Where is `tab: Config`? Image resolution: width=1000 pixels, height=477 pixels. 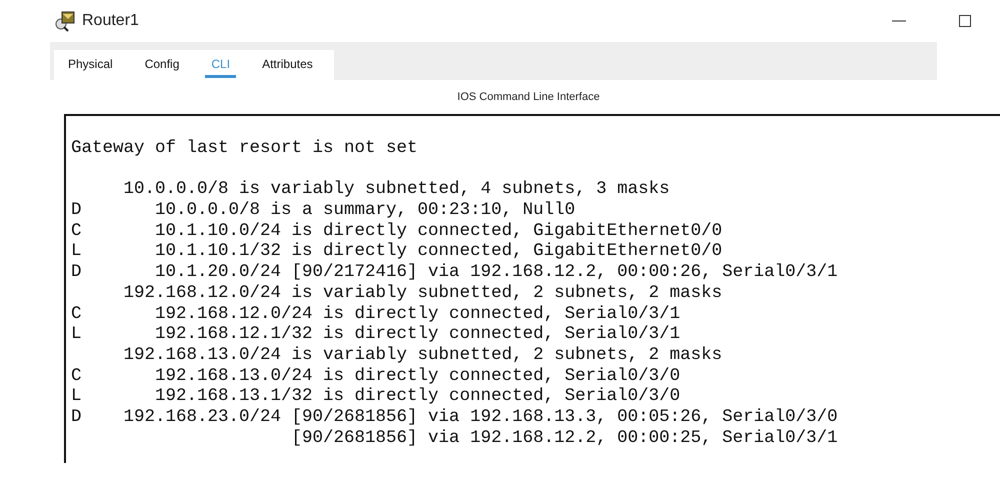 tab: Config is located at coordinates (162, 65).